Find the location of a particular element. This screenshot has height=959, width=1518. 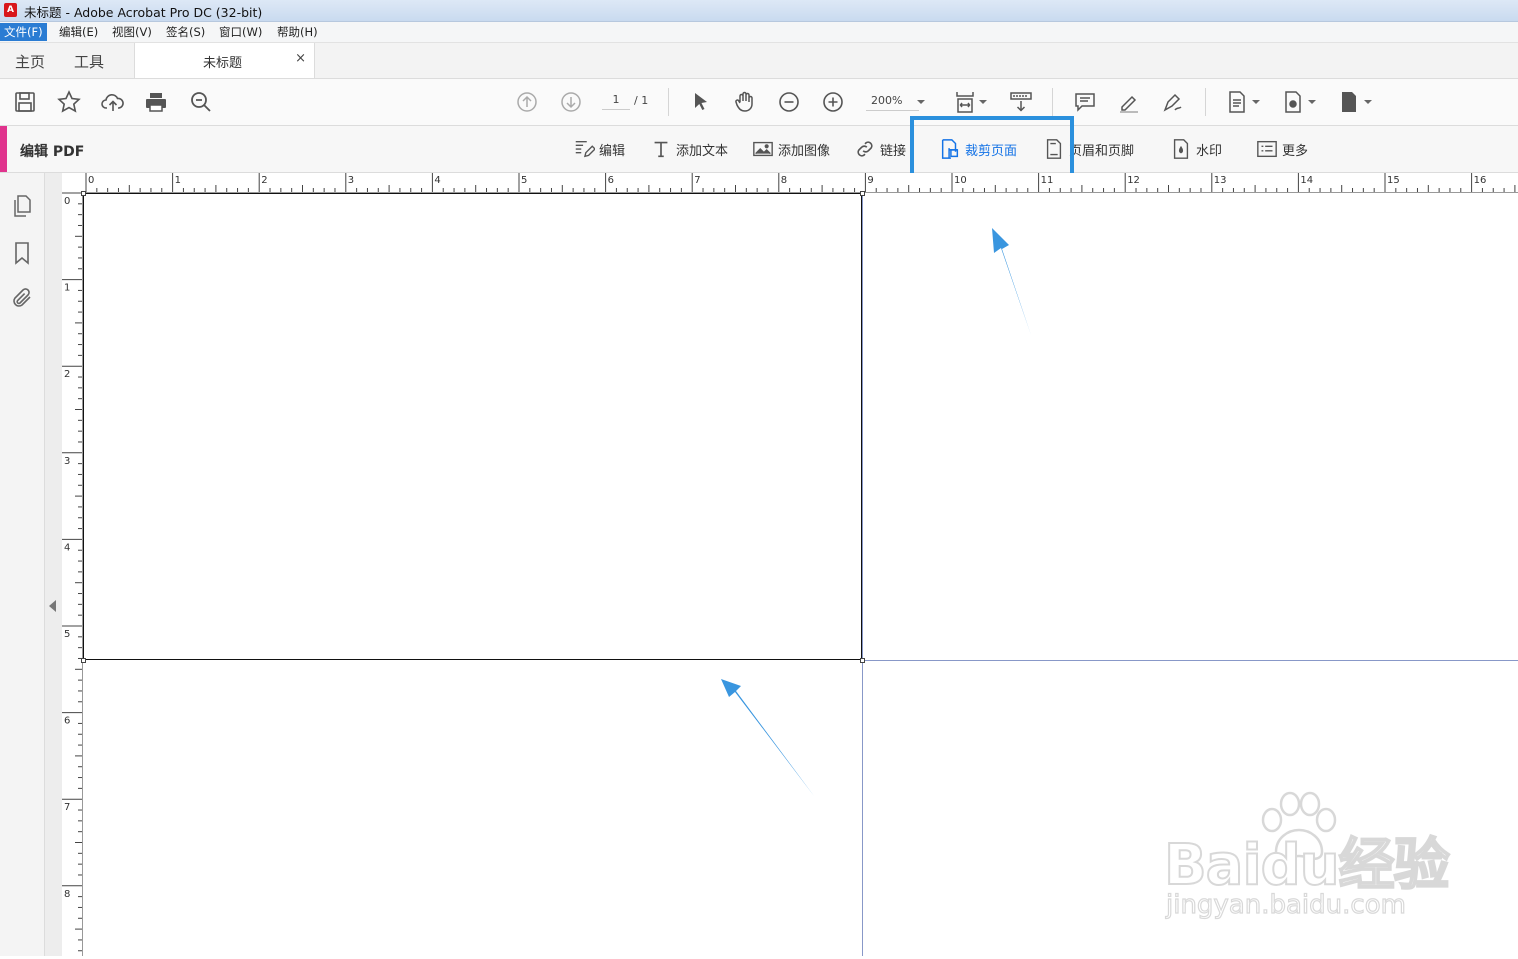

ruler-label-h: 12 is located at coordinates (1133, 180).